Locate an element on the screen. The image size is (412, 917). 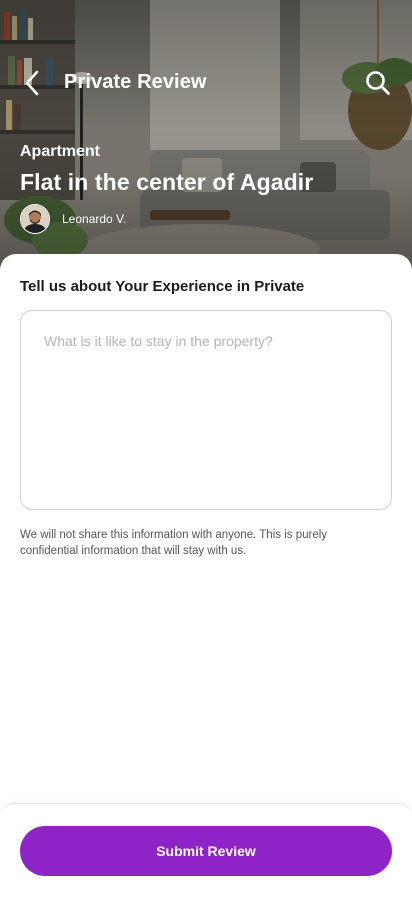
host-avatar-image is located at coordinates (35, 219).